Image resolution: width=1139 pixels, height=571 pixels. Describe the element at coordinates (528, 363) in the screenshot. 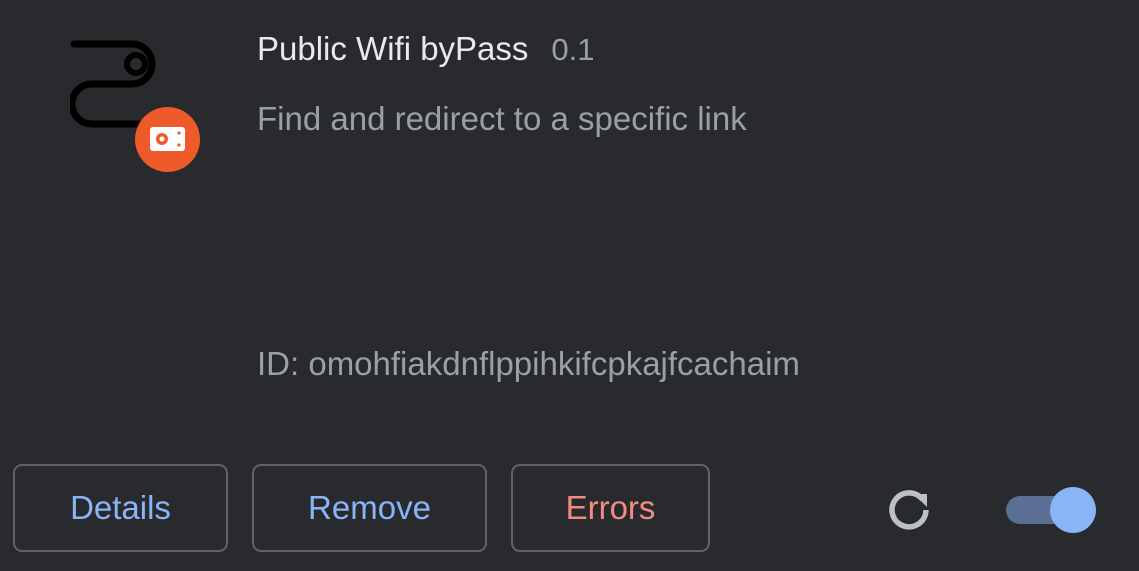

I see `extension-id: ID: omohfiakdnflppihkifcpkajfcachaim` at that location.